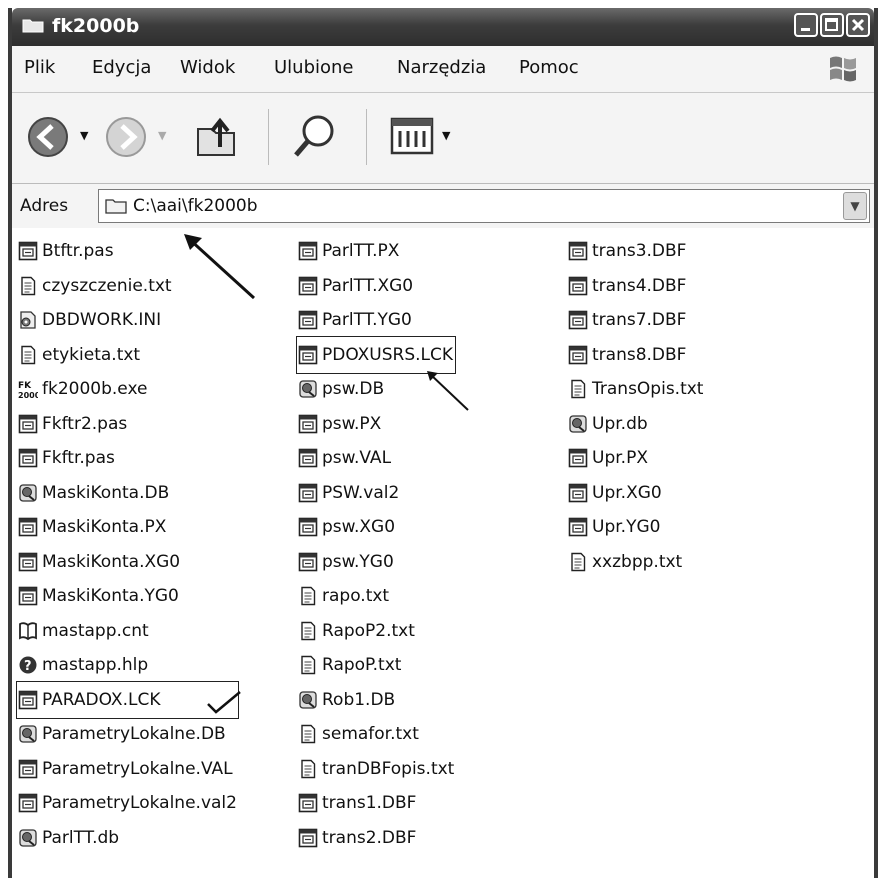 The height and width of the screenshot is (882, 883). Describe the element at coordinates (639, 251) in the screenshot. I see `file-name: trans3.DBF` at that location.